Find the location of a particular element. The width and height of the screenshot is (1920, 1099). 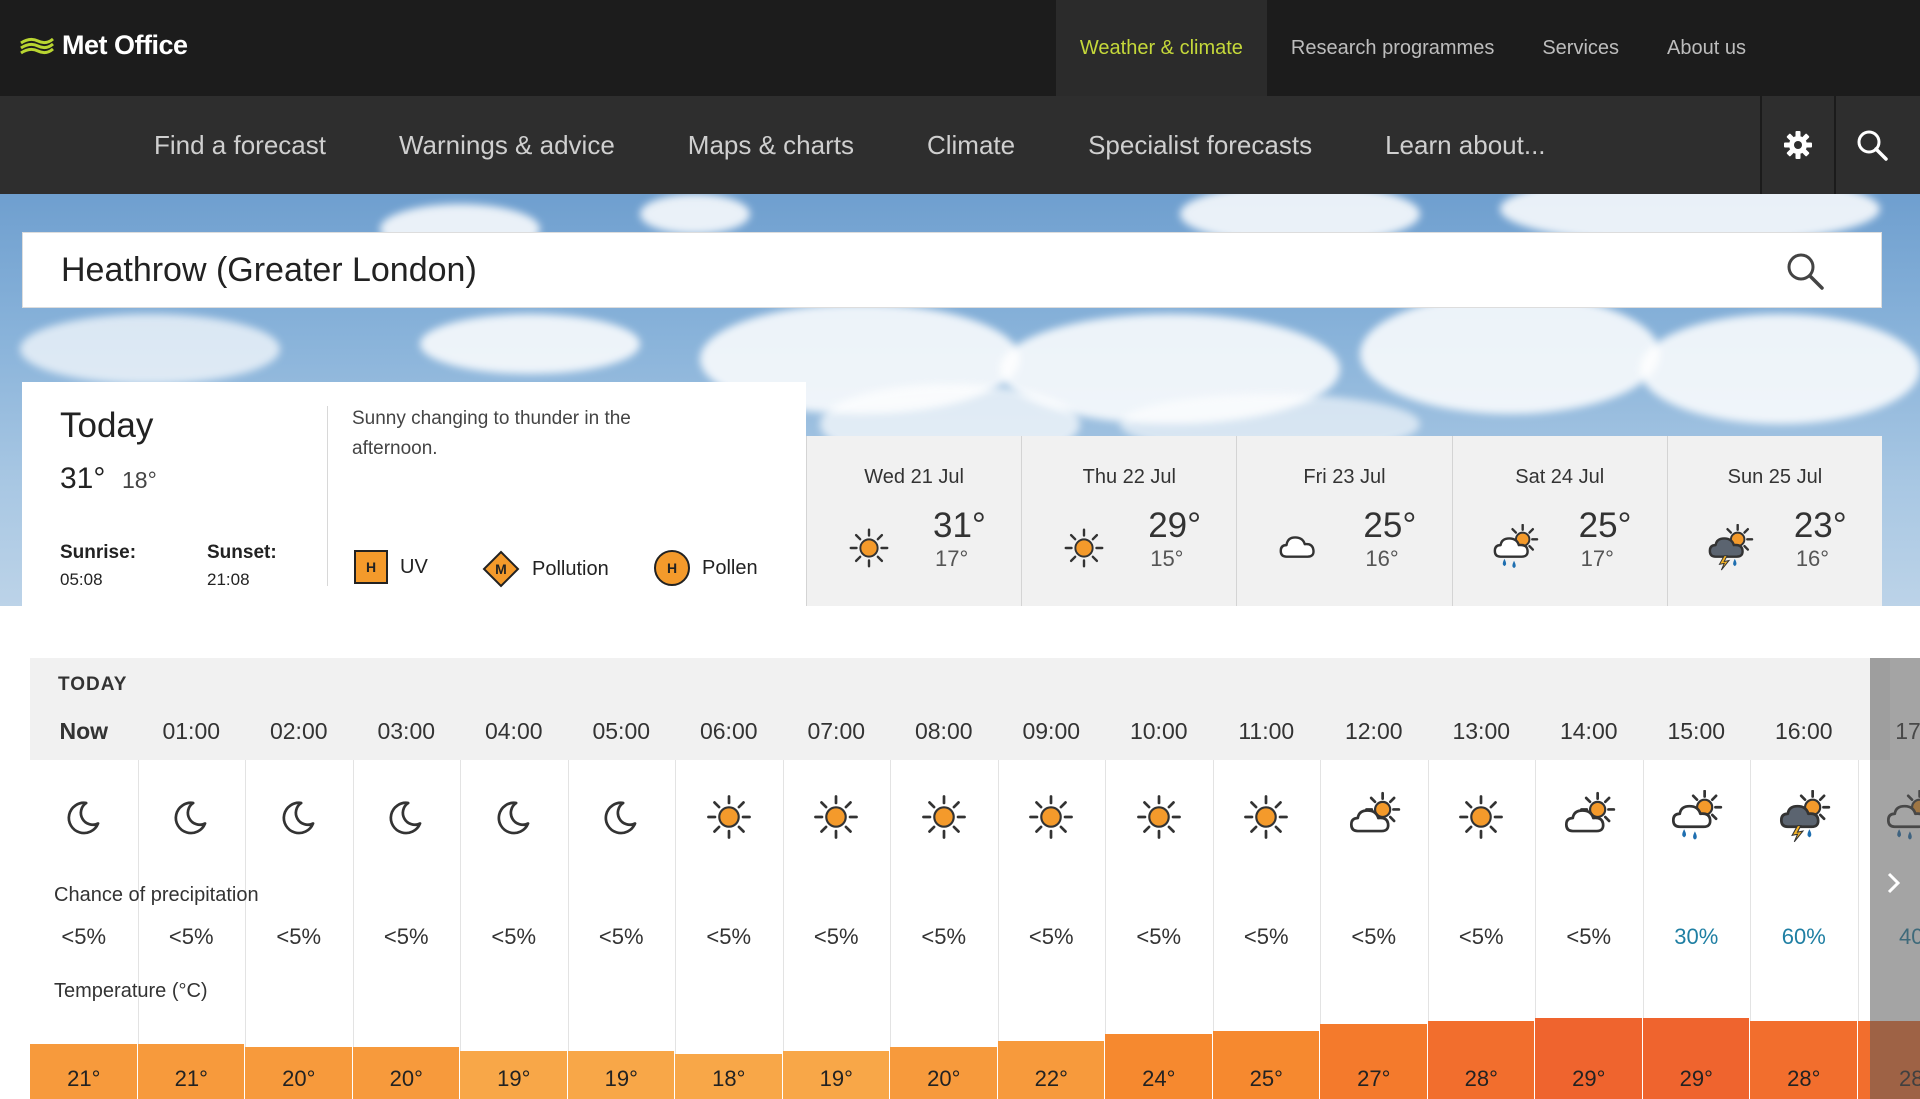

day-card: Sun 25 Jul 23° 16° is located at coordinates (1774, 521).